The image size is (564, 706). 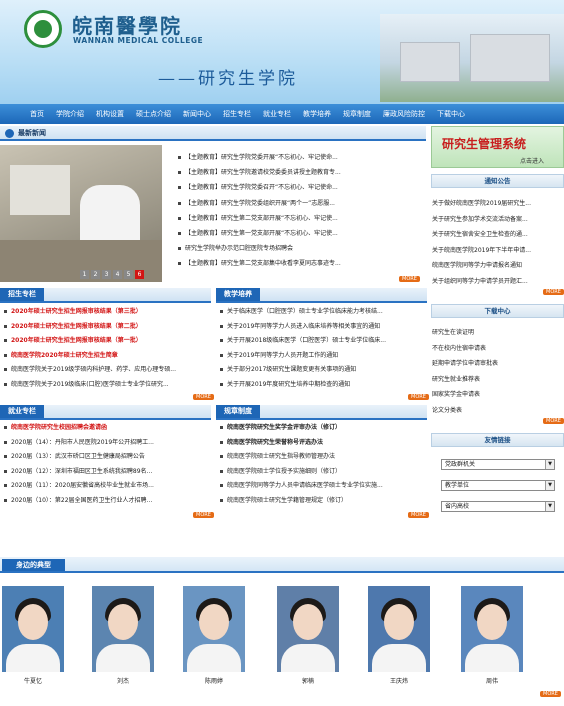 What do you see at coordinates (550, 694) in the screenshot?
I see `models-more-button: MORE` at bounding box center [550, 694].